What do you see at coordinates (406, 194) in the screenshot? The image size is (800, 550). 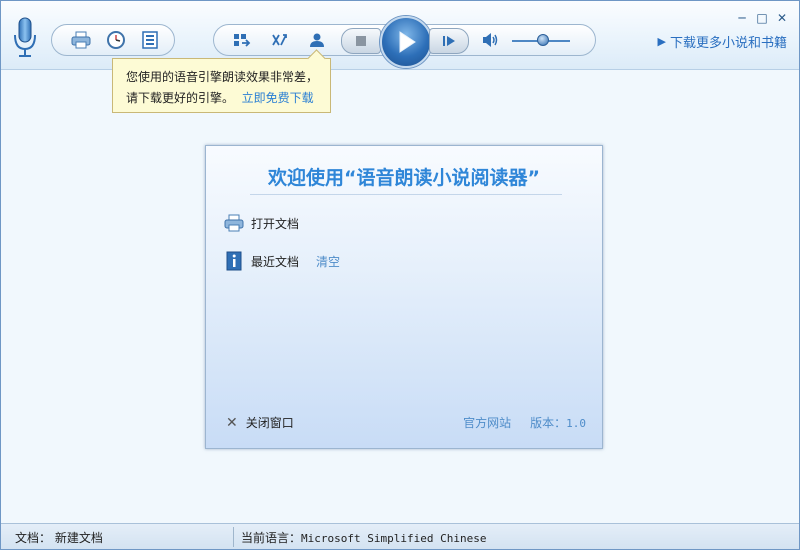 I see `divider` at bounding box center [406, 194].